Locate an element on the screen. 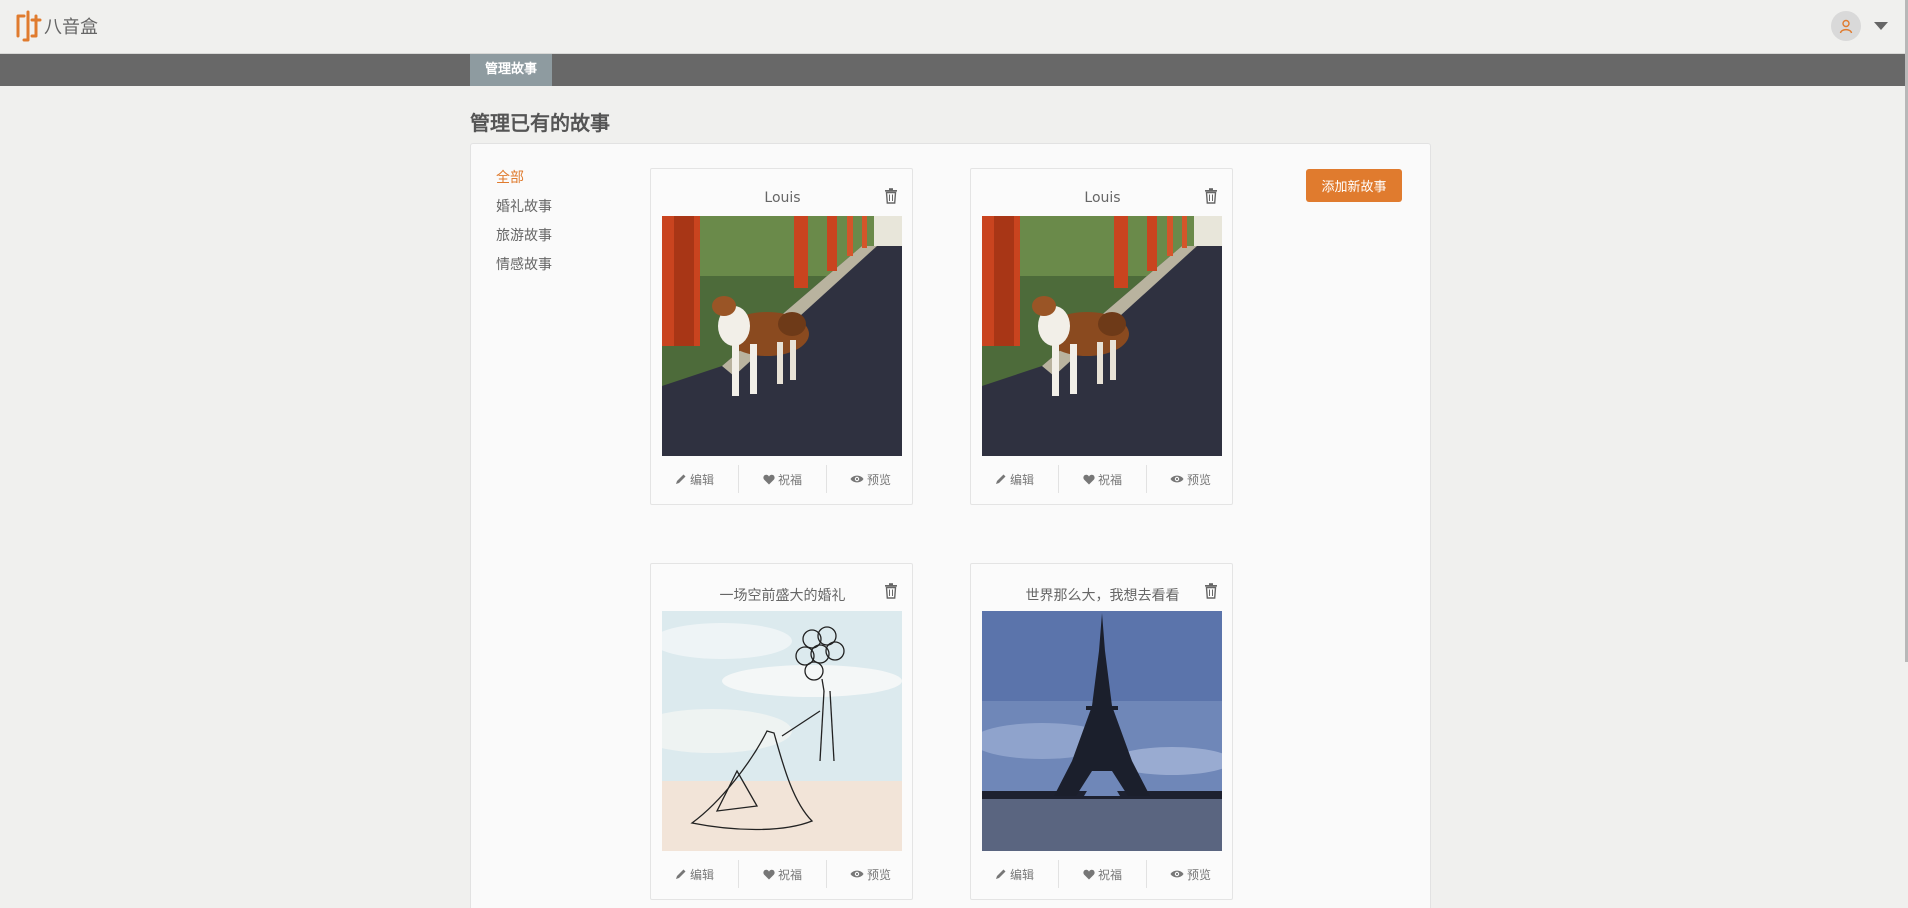  story-card: 世界那么大，我想去看看 编辑 祝福 预览 is located at coordinates (1101, 731).